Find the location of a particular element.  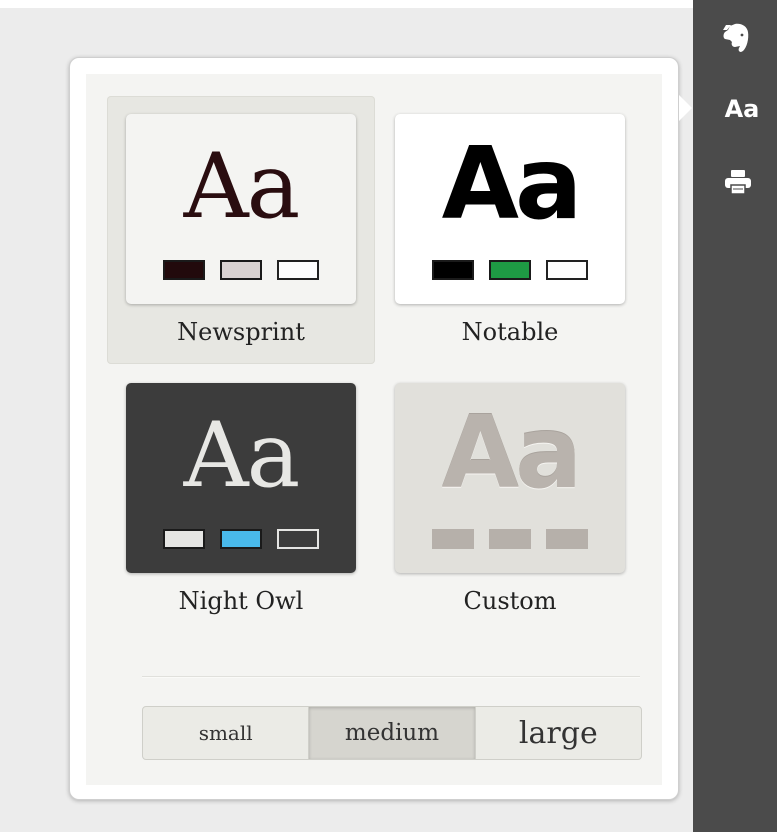

font-icon: Aa is located at coordinates (742, 109).